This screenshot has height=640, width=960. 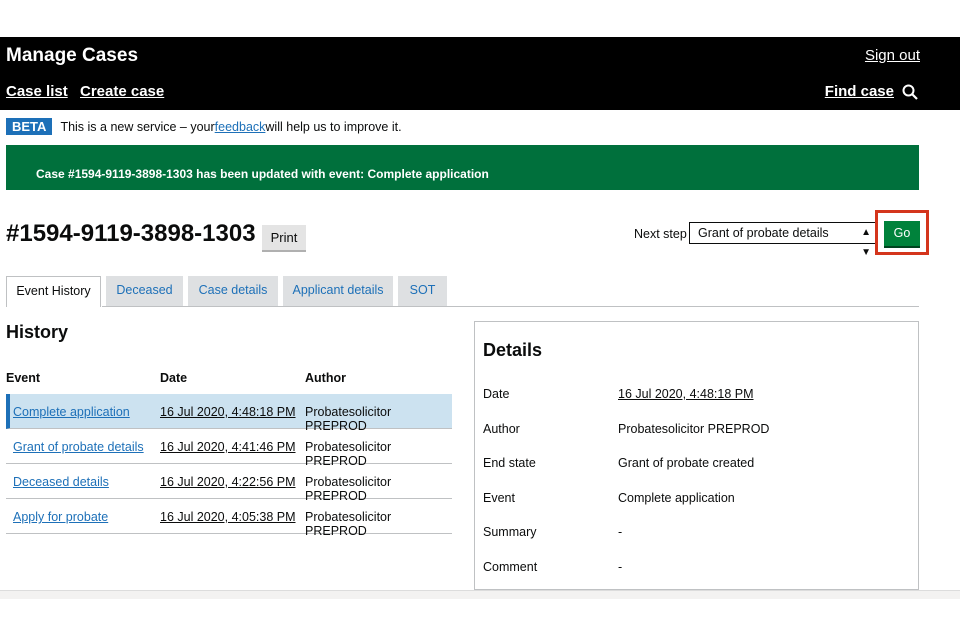 I want to click on next-step-label: Next step, so click(x=660, y=234).